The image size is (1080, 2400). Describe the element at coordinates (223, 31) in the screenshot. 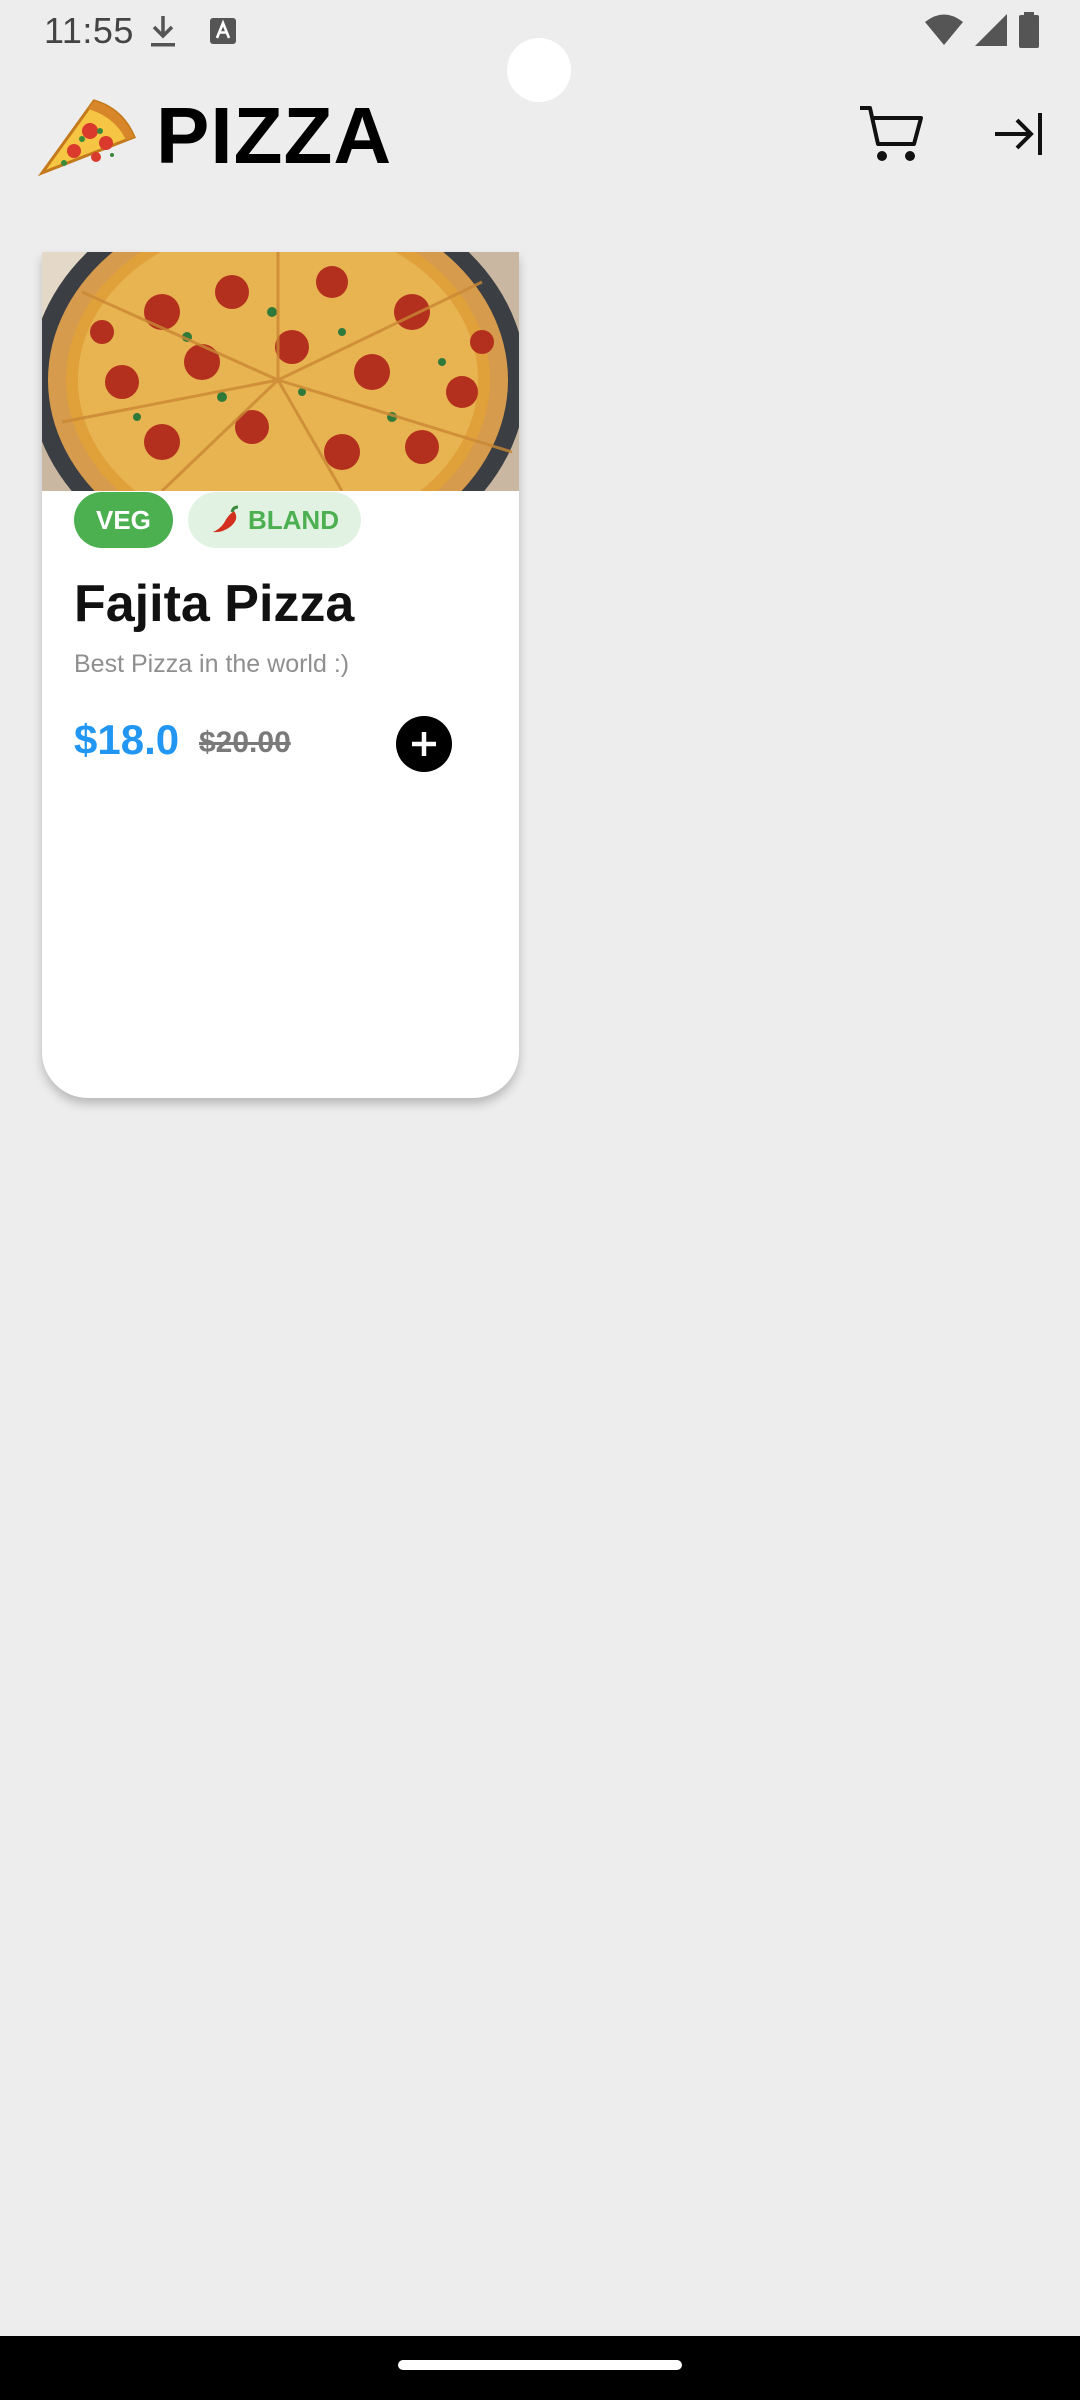

I see `text-a-icon` at that location.